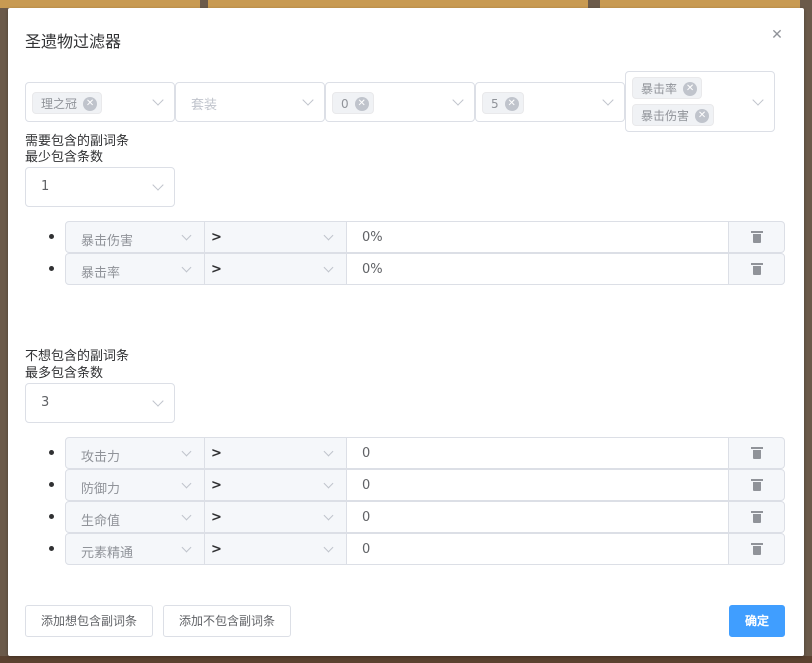 Image resolution: width=812 pixels, height=663 pixels. What do you see at coordinates (107, 553) in the screenshot?
I see `stat-label: 元素精通` at bounding box center [107, 553].